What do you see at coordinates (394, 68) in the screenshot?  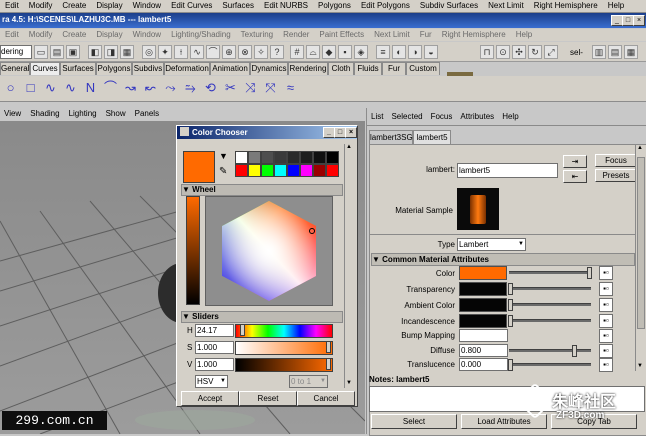 I see `shelf-tab-fur: Fur` at bounding box center [394, 68].